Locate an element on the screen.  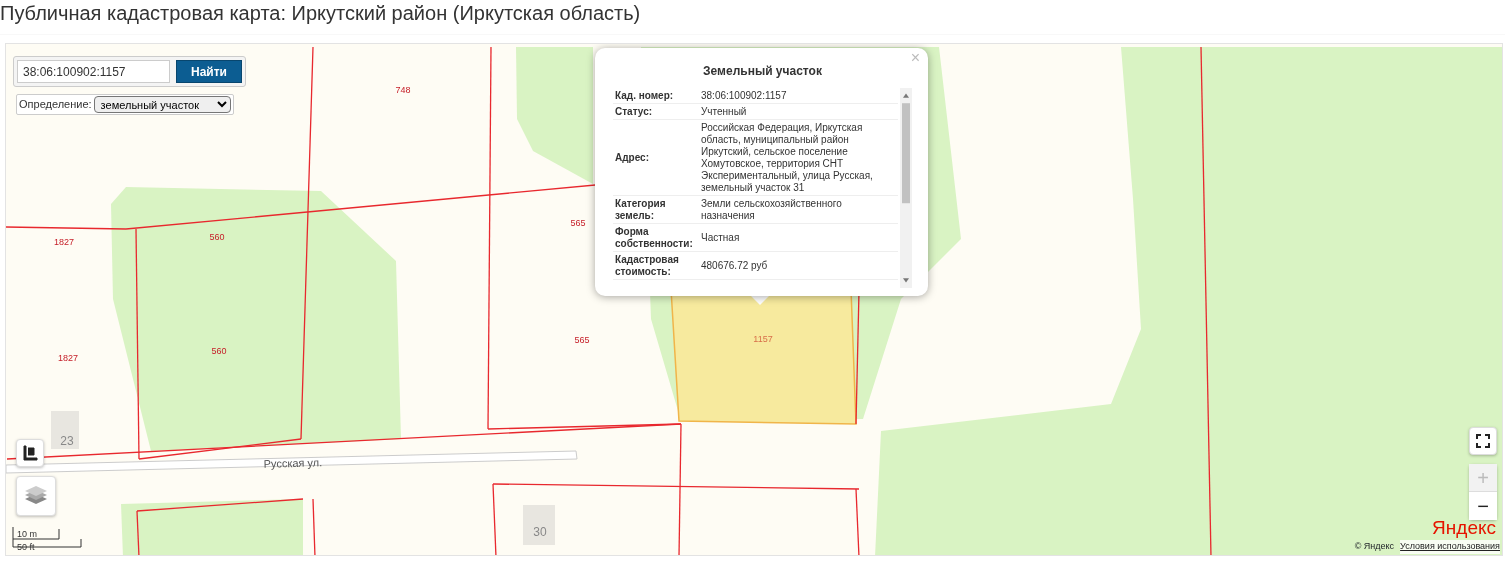
fullscreen-button is located at coordinates (1483, 441).